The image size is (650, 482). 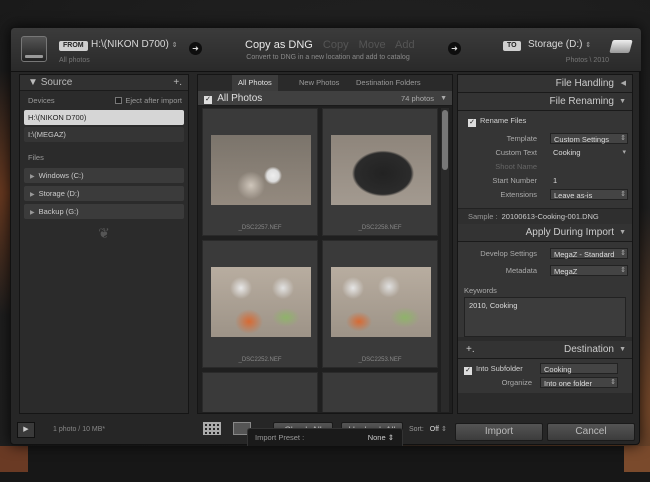 I want to click on files-label: Files, so click(x=36, y=157).